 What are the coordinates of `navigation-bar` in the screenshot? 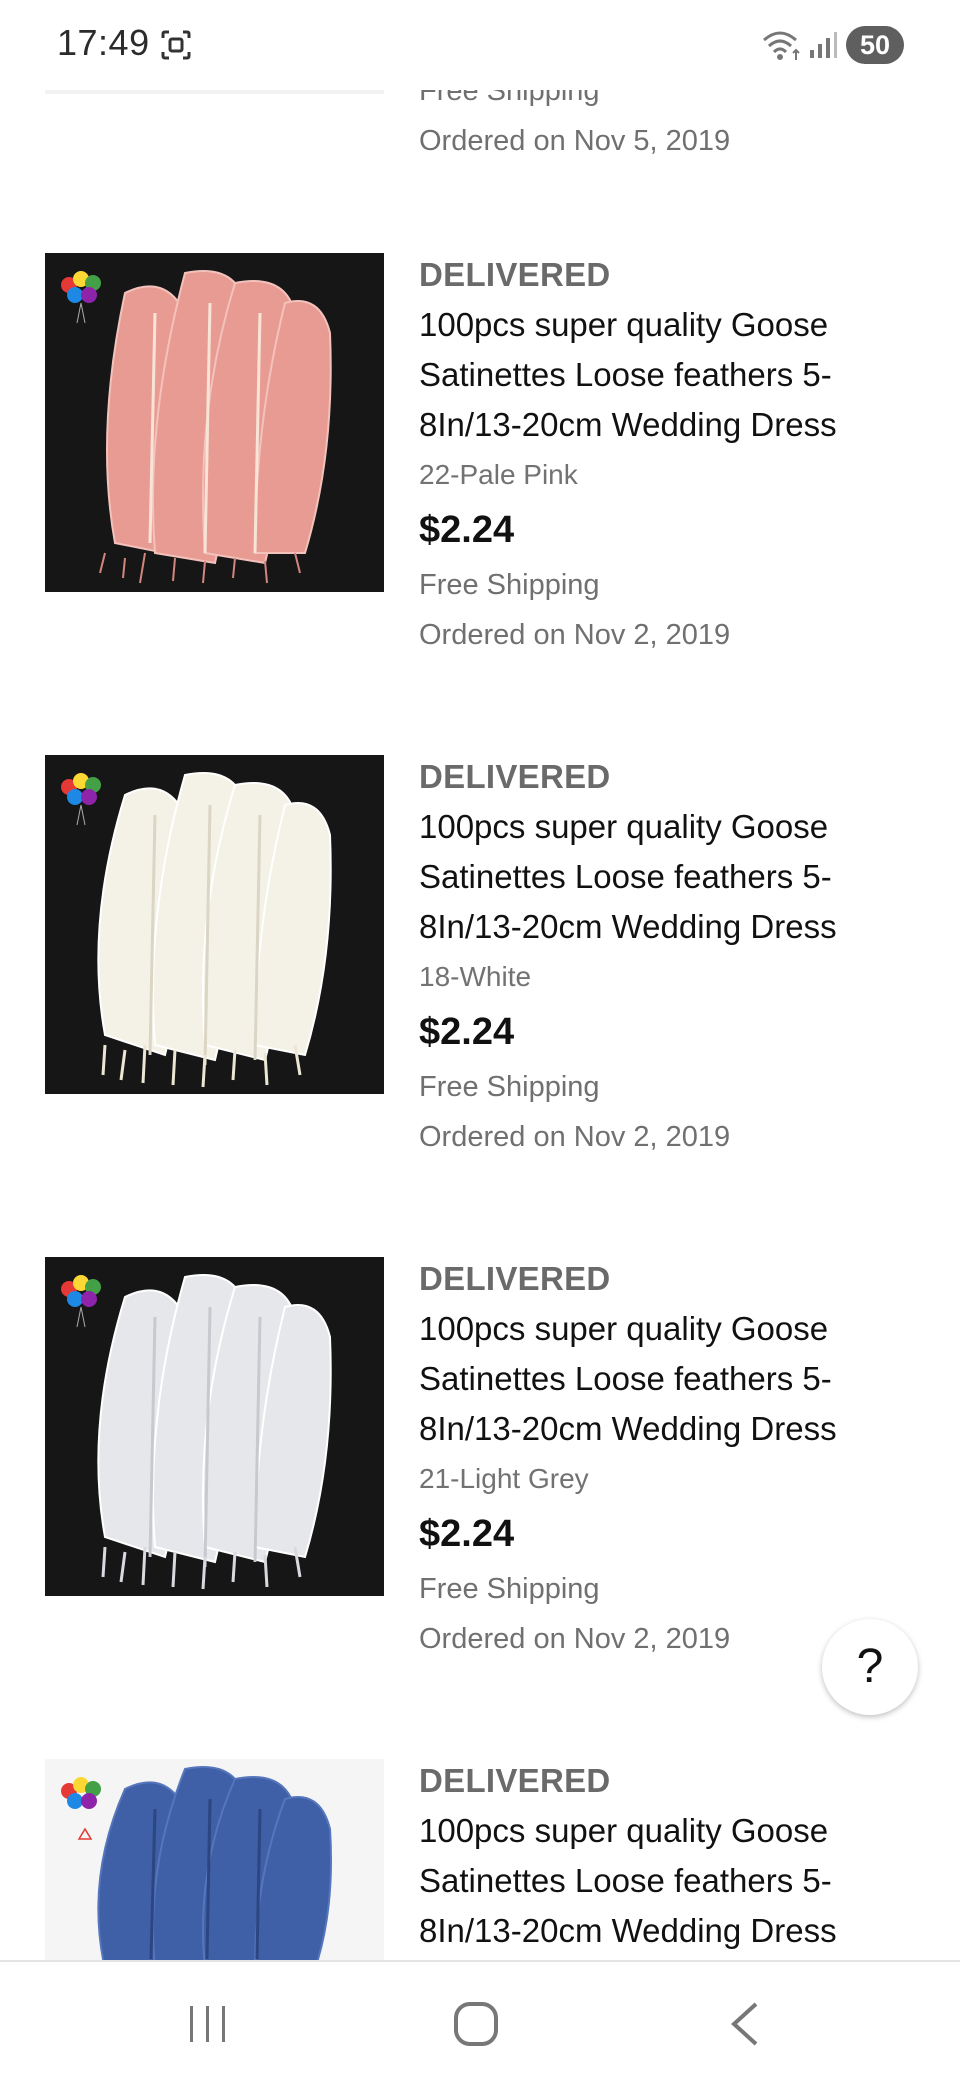 It's located at (480, 2020).